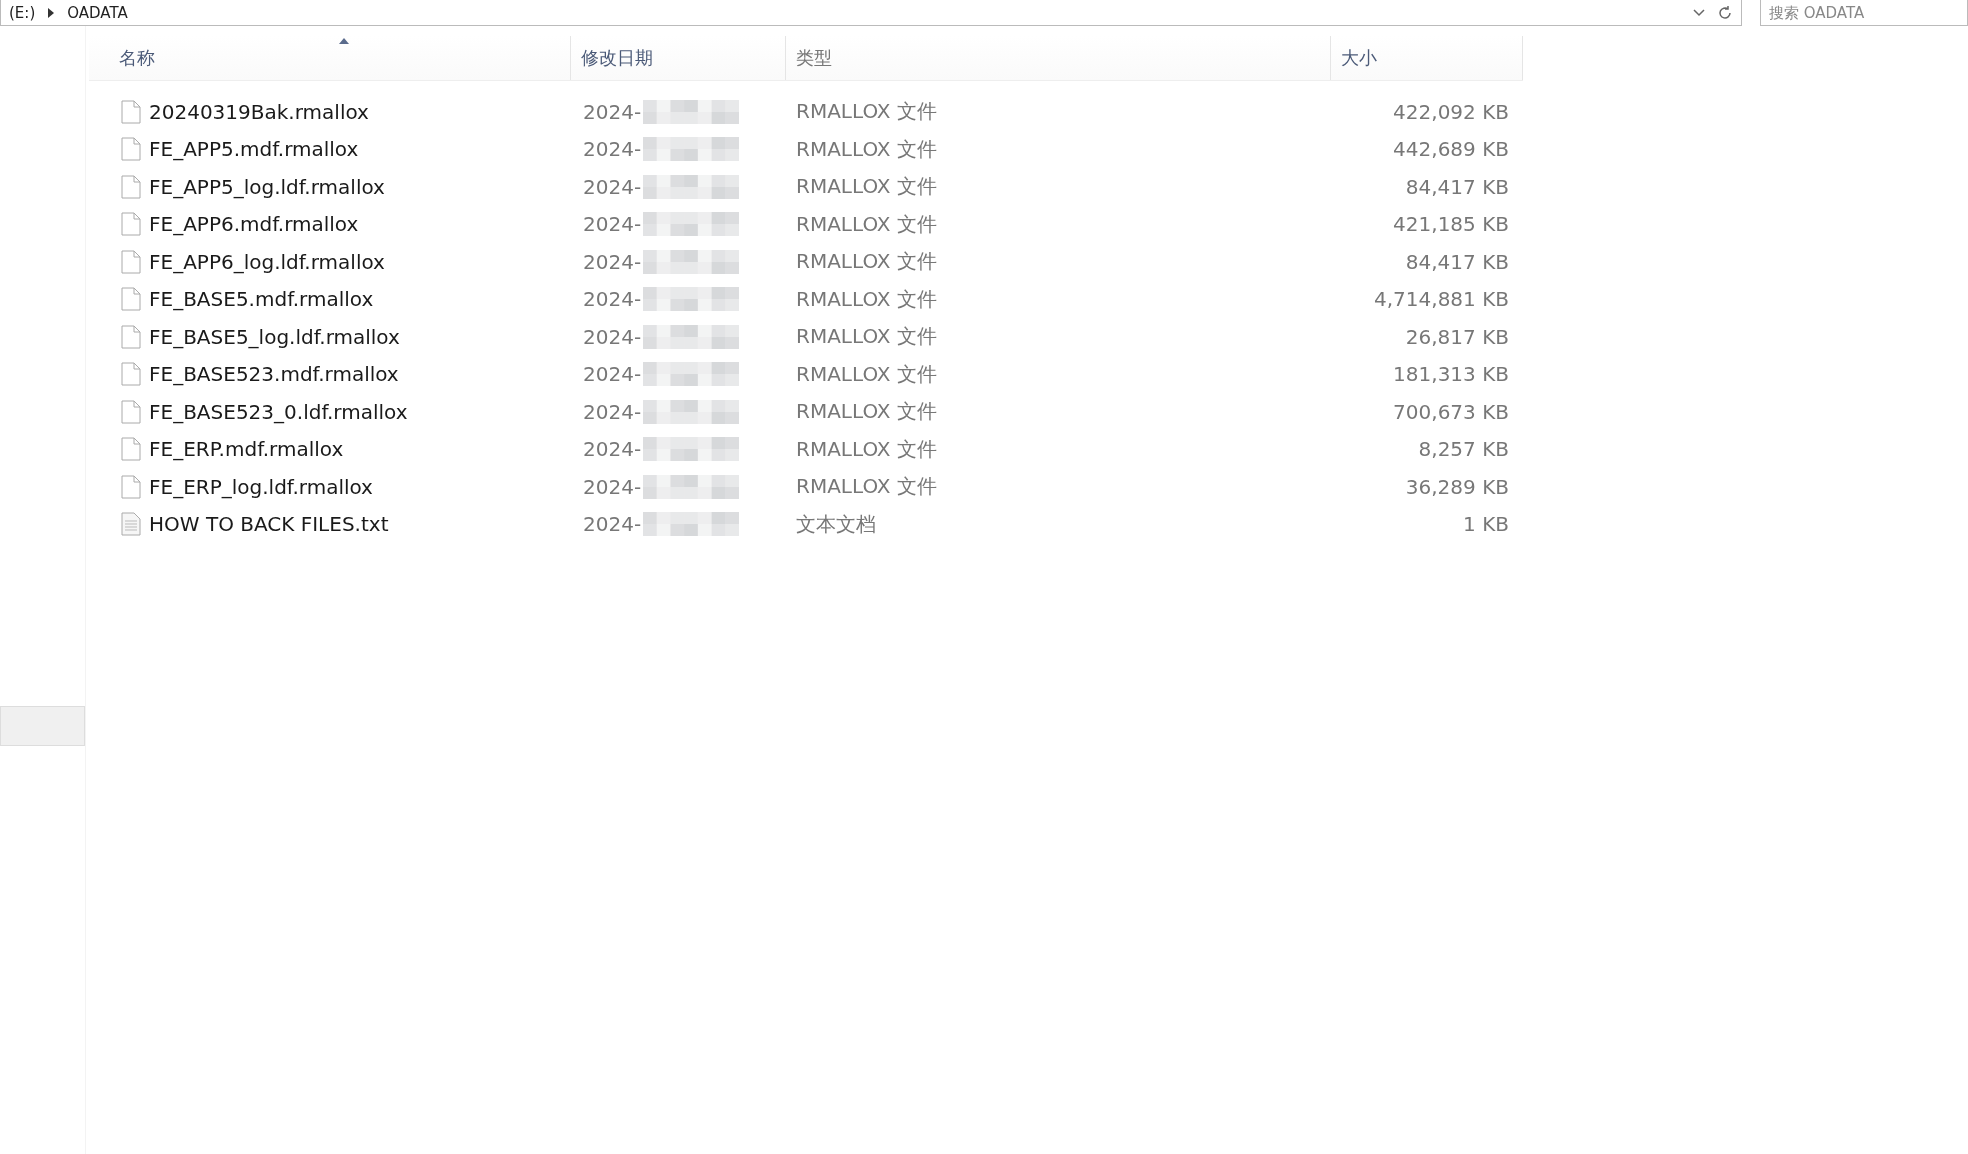 The height and width of the screenshot is (1154, 1968). What do you see at coordinates (678, 58) in the screenshot?
I see `column-header: 修改日期` at bounding box center [678, 58].